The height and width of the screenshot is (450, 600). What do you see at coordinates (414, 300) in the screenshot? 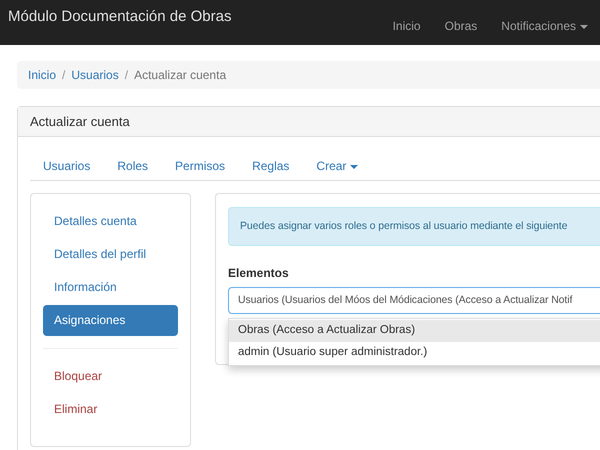
I see `select-field: Usuarios (Usuarios del Móos del Módicaciones (Acceso a Actualizar Notif` at bounding box center [414, 300].